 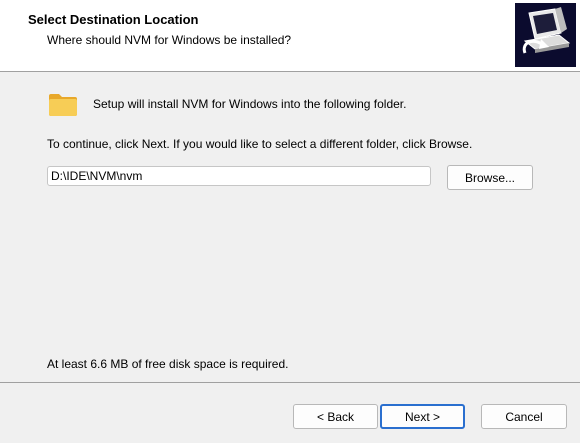 I want to click on back-button: < Back, so click(x=335, y=416).